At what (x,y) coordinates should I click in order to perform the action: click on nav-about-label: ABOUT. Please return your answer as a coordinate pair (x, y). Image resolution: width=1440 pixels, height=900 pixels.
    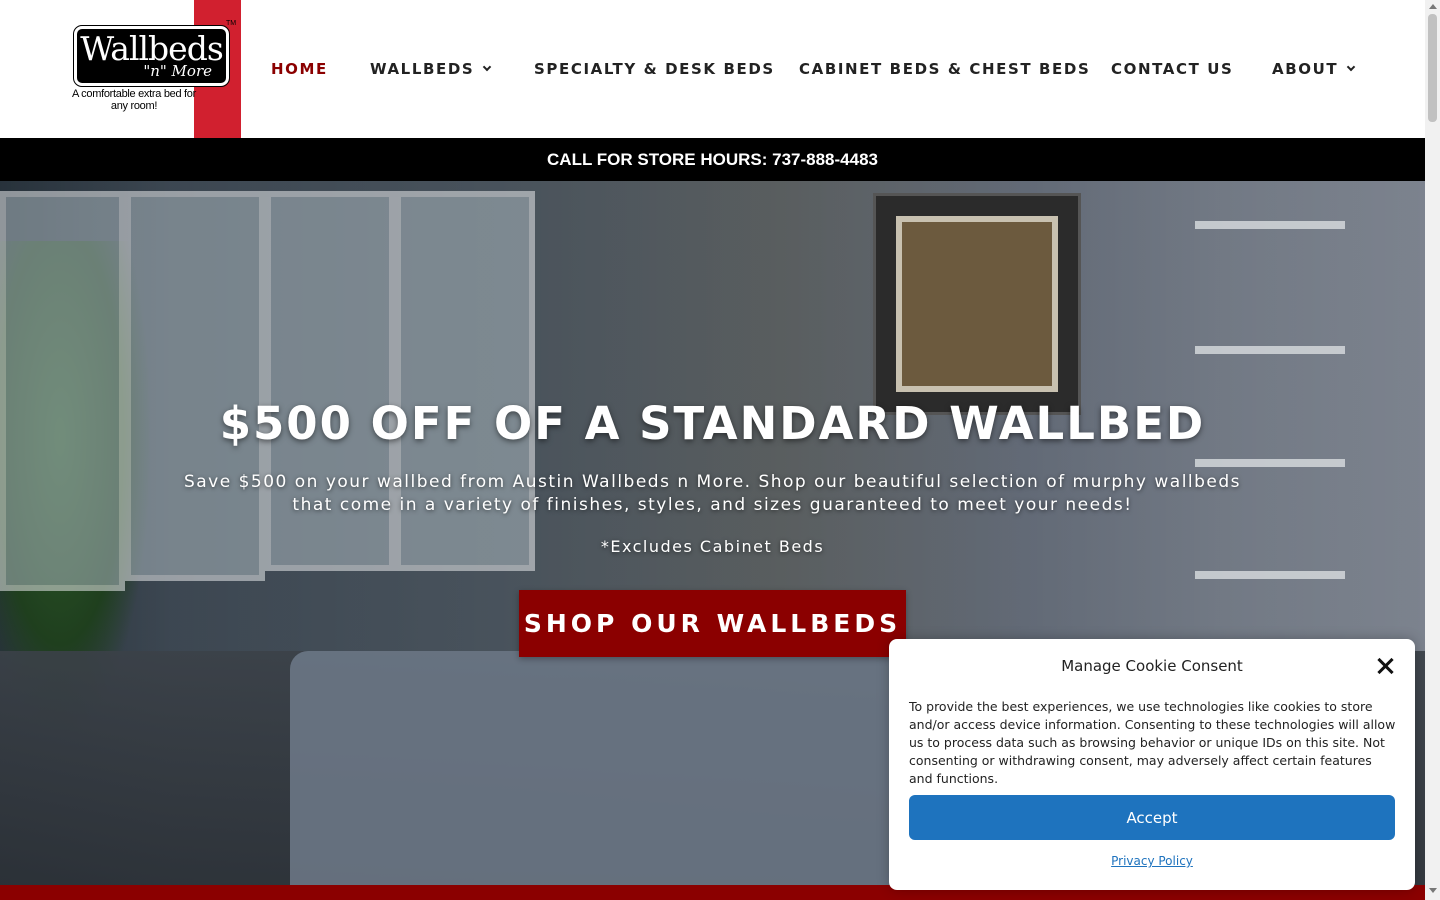
    Looking at the image, I should click on (1305, 69).